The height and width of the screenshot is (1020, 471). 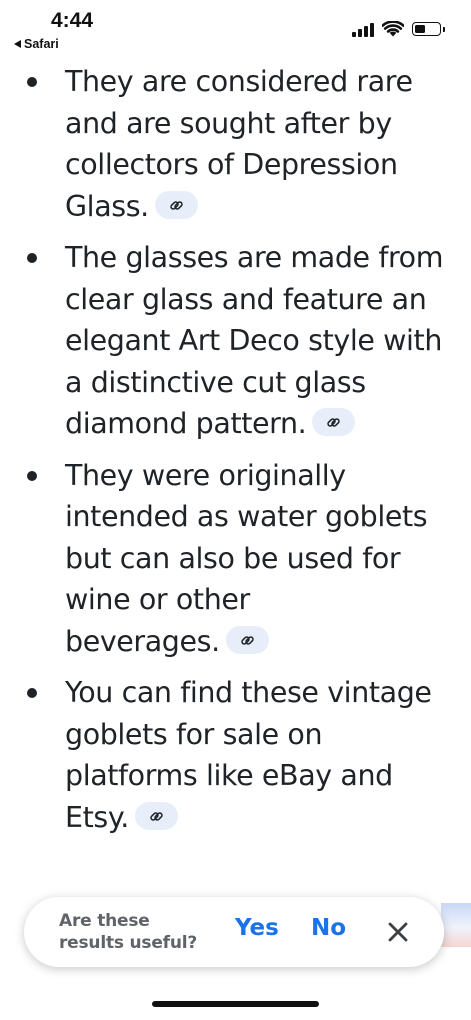 What do you see at coordinates (41, 44) in the screenshot?
I see `back-app-label: Safari` at bounding box center [41, 44].